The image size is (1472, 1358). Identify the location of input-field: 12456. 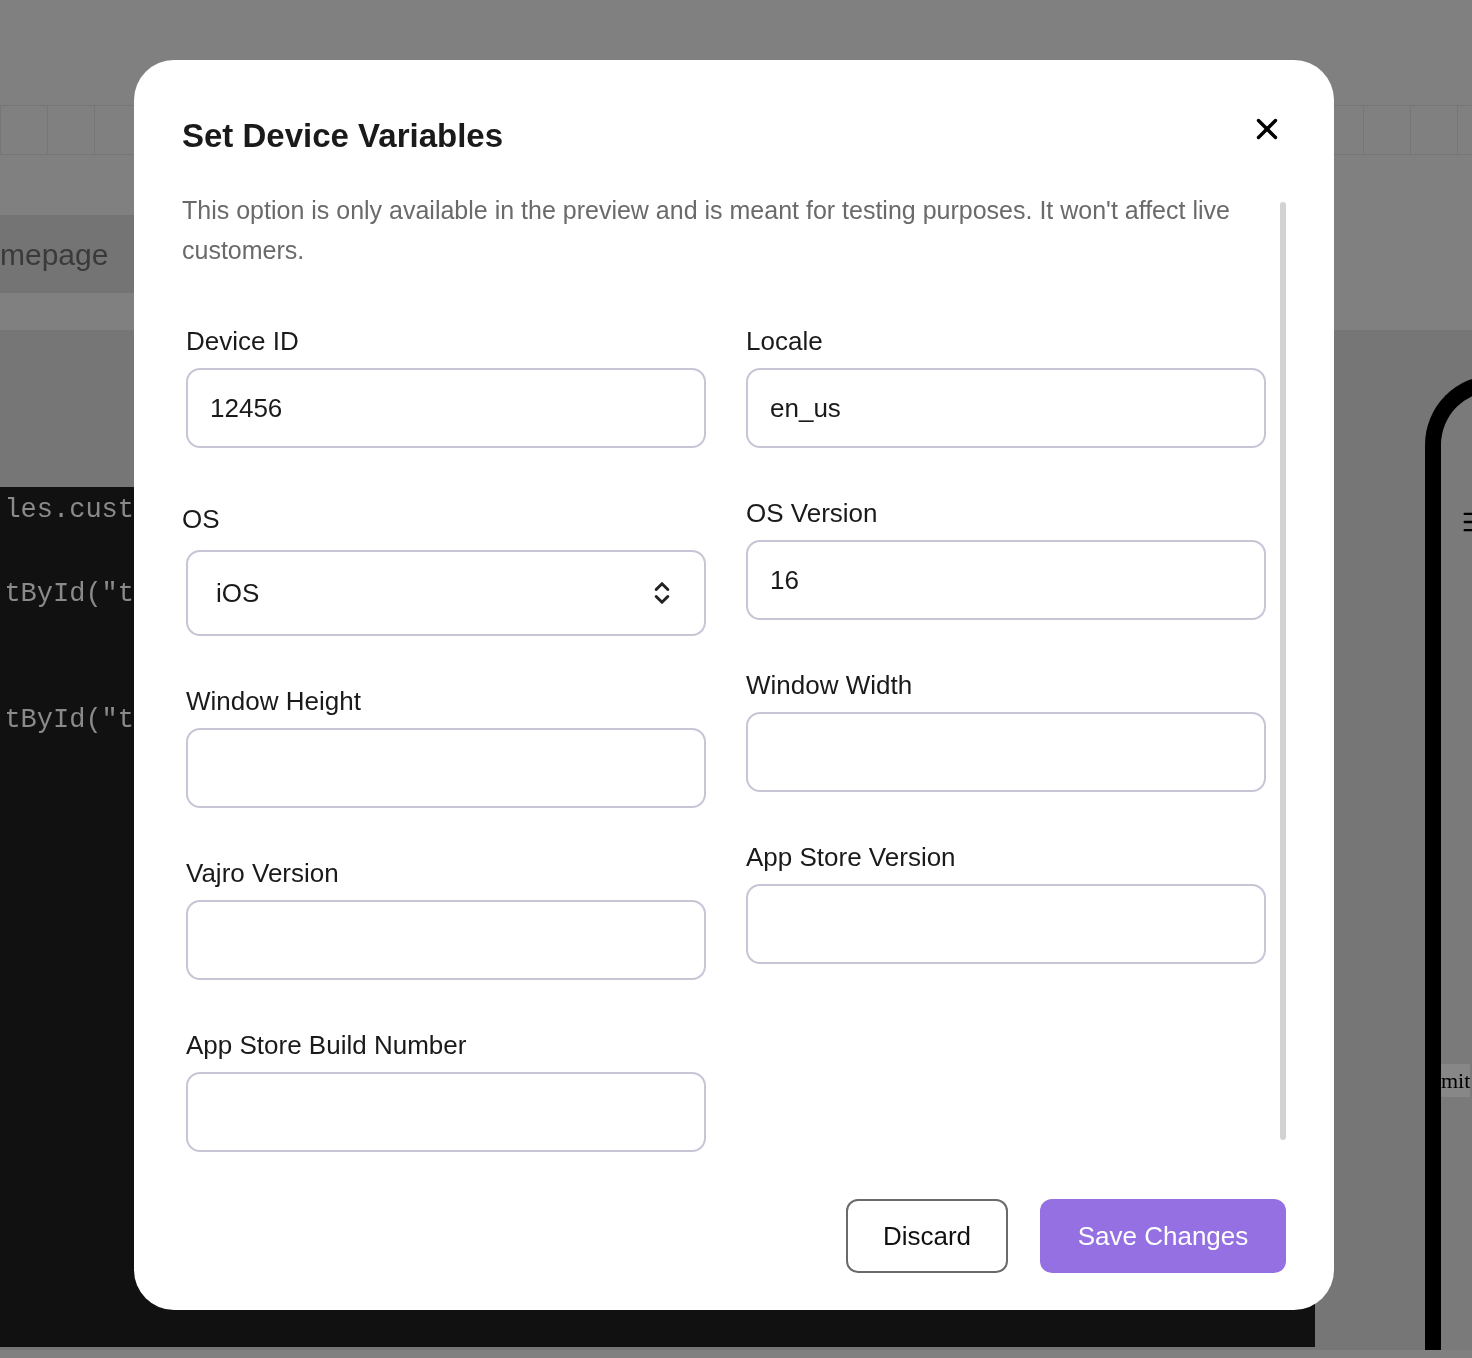
(446, 408).